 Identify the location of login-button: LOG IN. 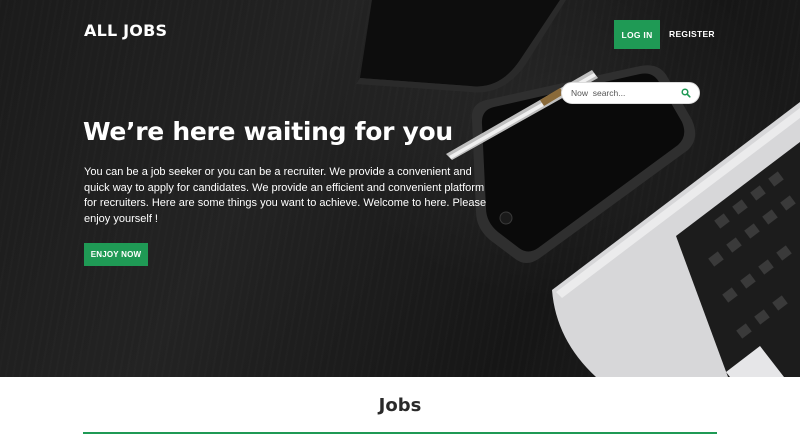
(637, 34).